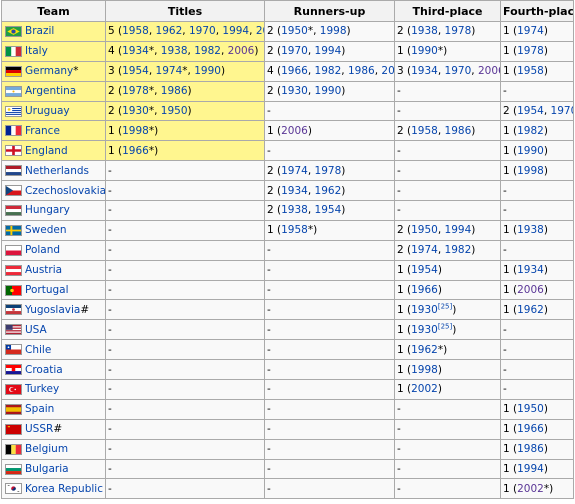  Describe the element at coordinates (39, 429) in the screenshot. I see `team-link: USSR` at that location.